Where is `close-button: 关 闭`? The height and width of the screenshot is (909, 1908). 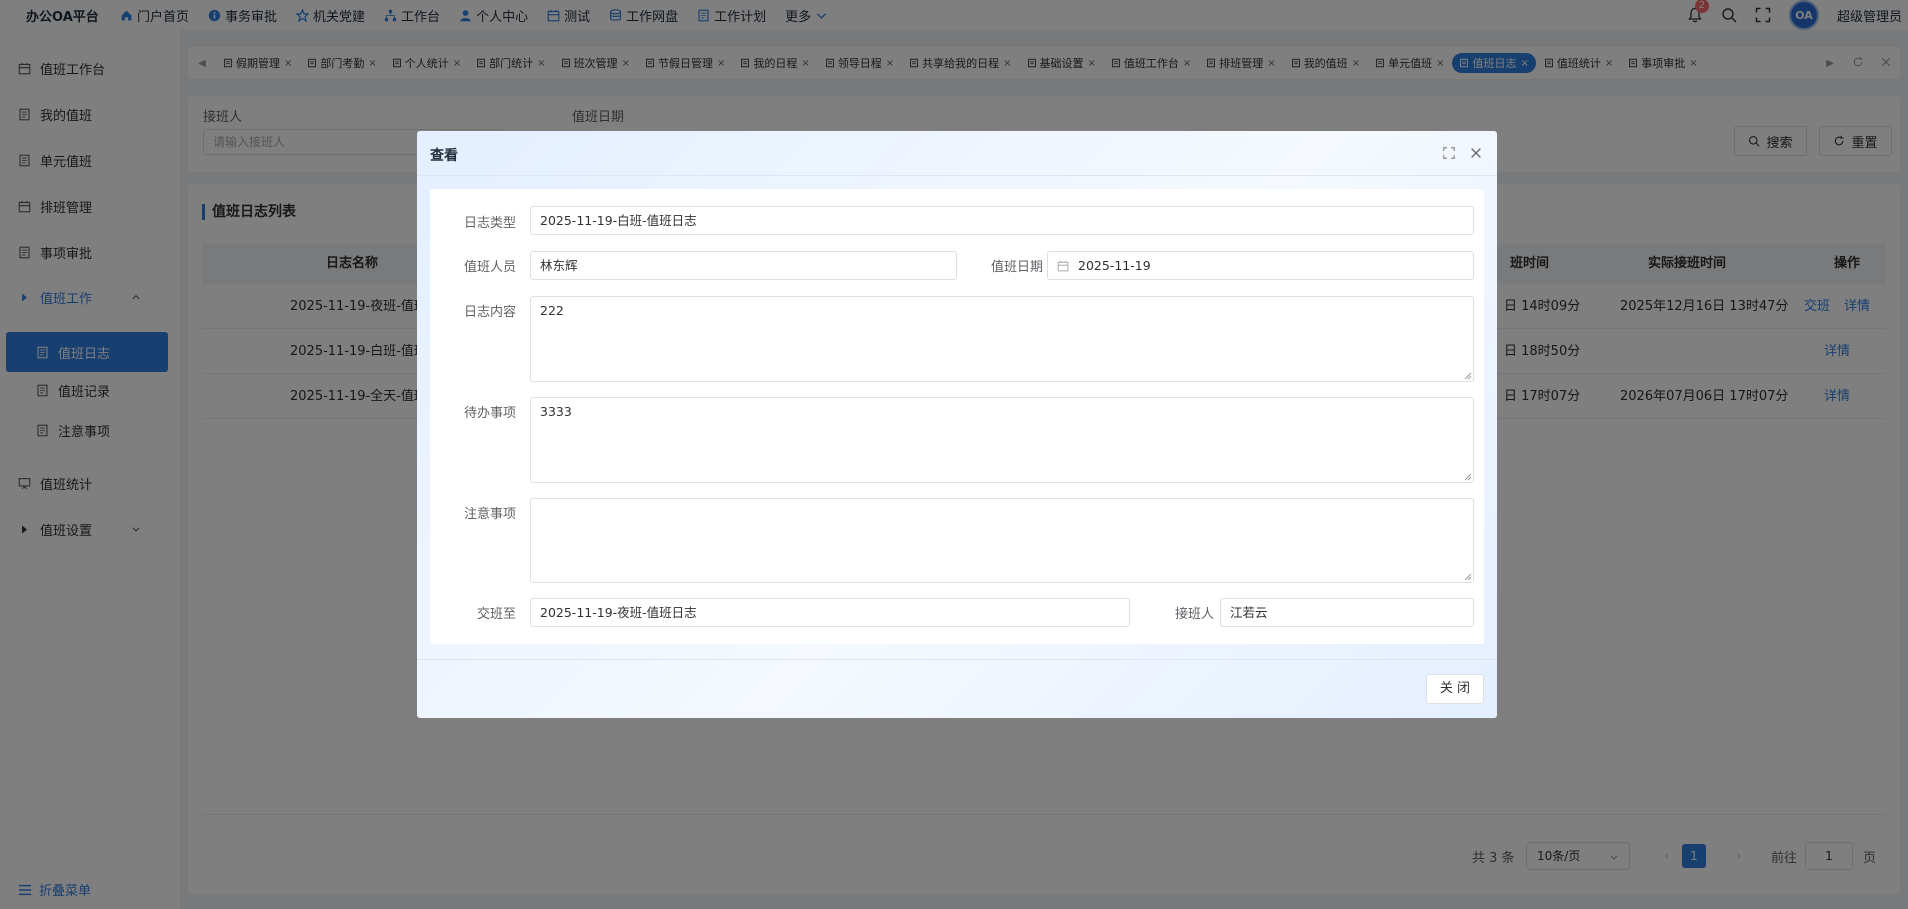 close-button: 关 闭 is located at coordinates (1455, 689).